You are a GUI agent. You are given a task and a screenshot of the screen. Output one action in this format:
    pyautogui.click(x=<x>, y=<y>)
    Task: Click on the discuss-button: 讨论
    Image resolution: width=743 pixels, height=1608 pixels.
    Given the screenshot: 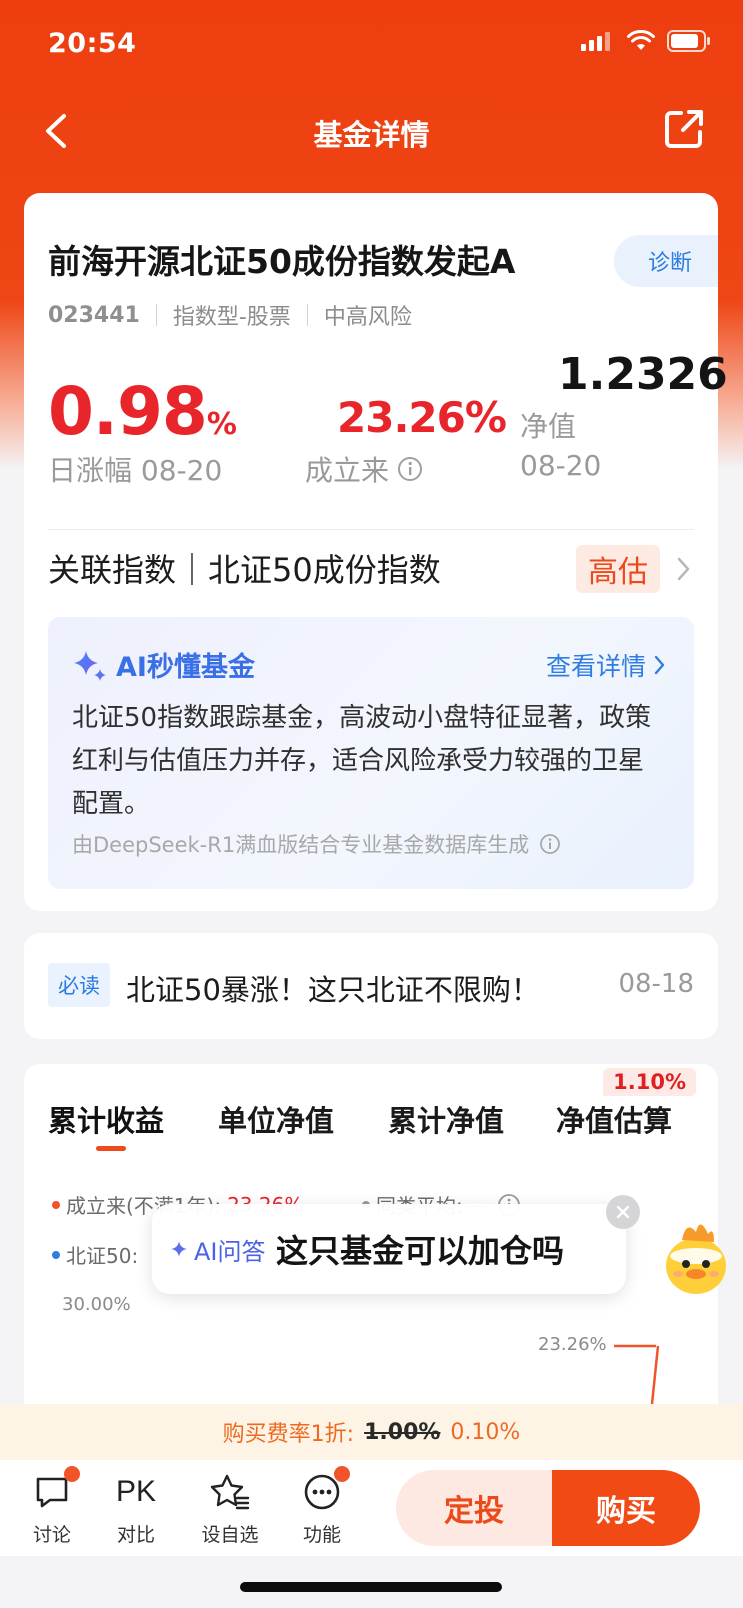 What is the action you would take?
    pyautogui.click(x=52, y=1506)
    